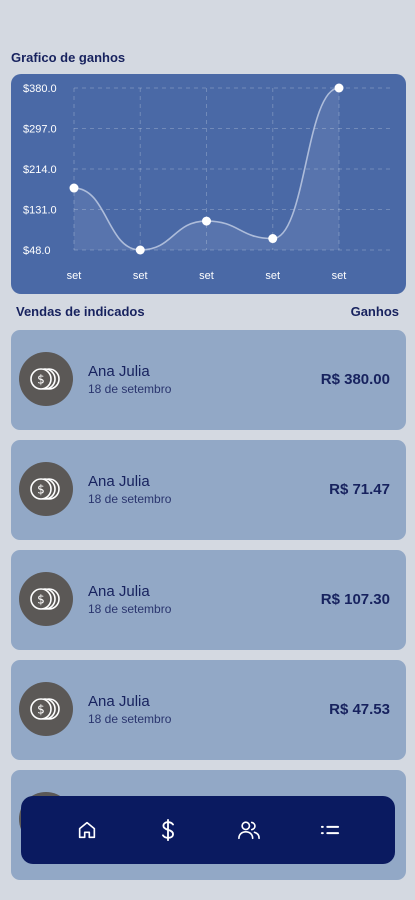  What do you see at coordinates (359, 489) in the screenshot?
I see `sale-amount: R$ 71.47` at bounding box center [359, 489].